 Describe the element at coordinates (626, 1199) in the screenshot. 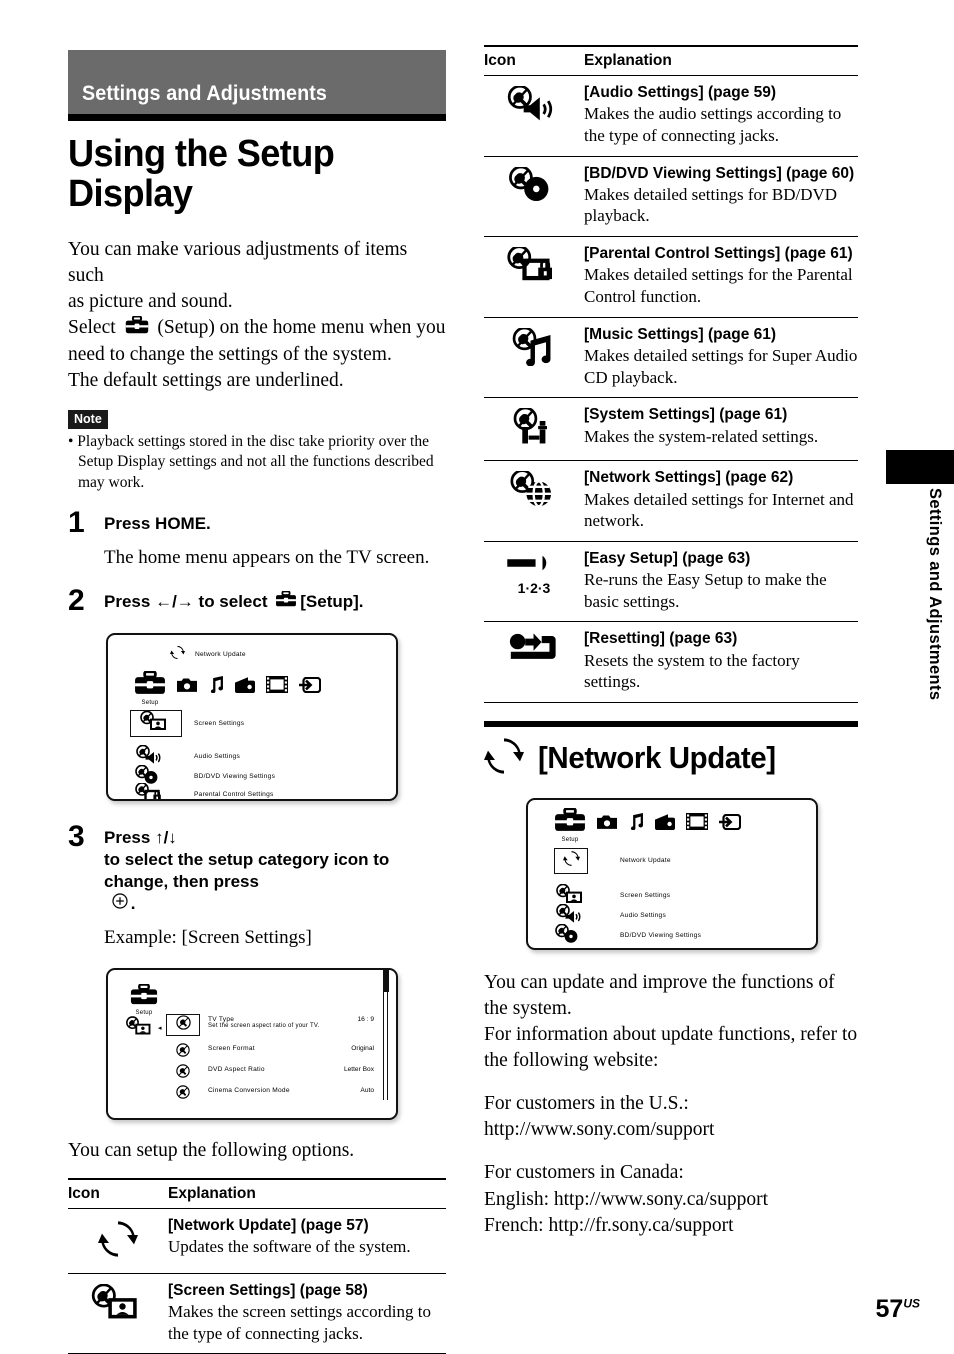

I see `canada-english-url: English: http://www.sony.ca/support` at that location.